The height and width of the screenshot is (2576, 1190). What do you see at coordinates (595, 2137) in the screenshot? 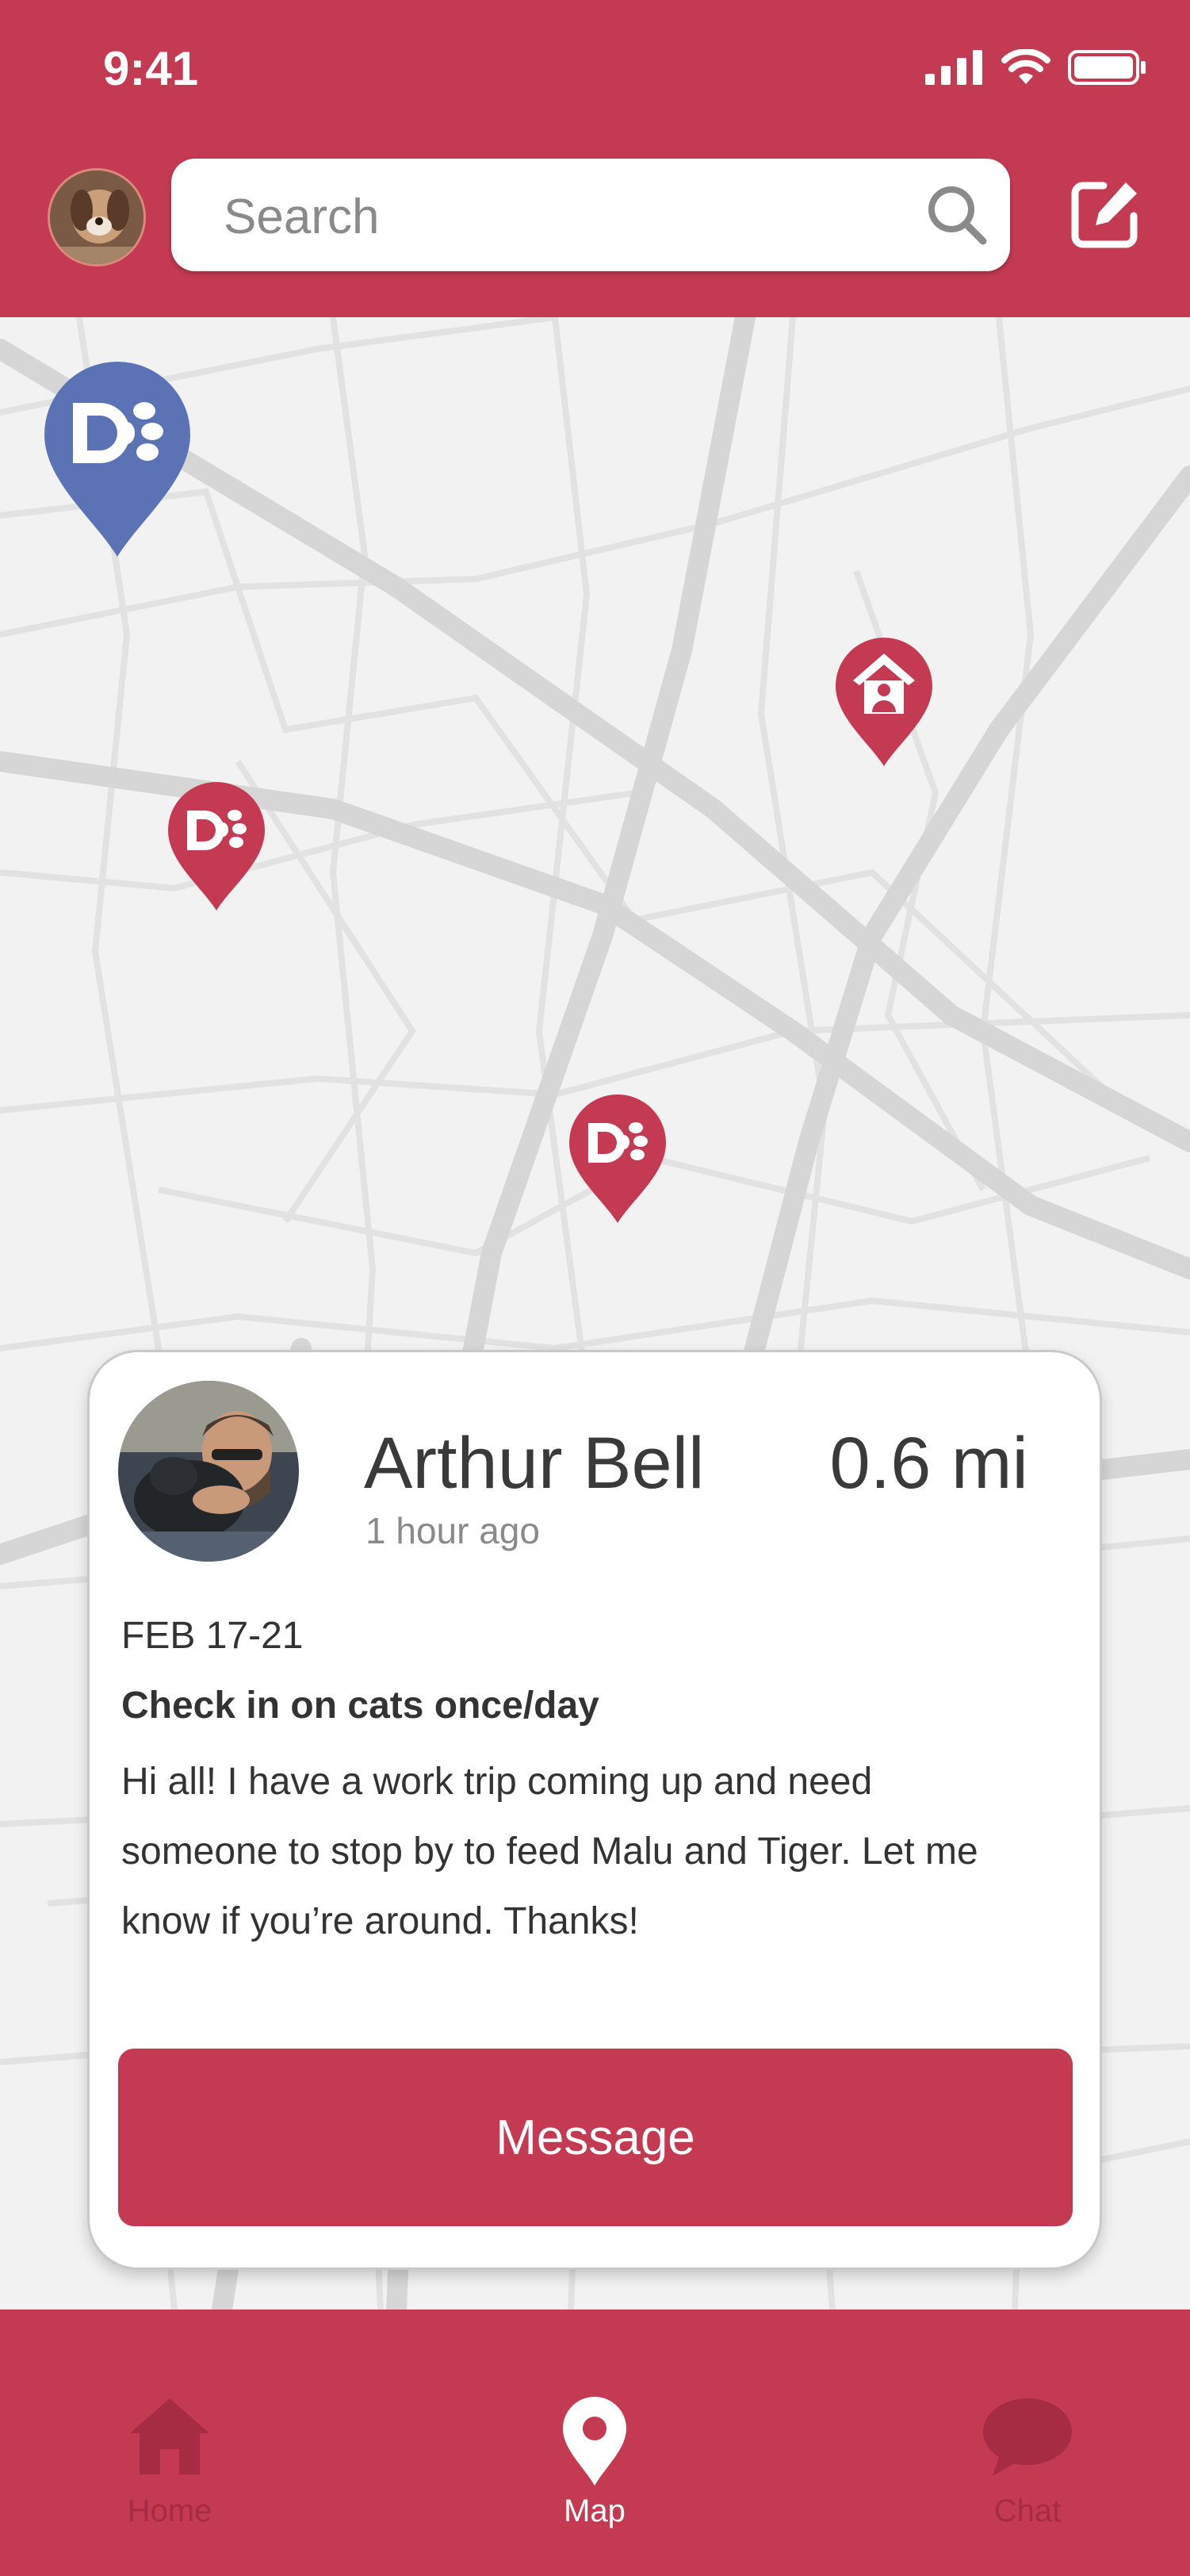
I see `message-button: Message` at bounding box center [595, 2137].